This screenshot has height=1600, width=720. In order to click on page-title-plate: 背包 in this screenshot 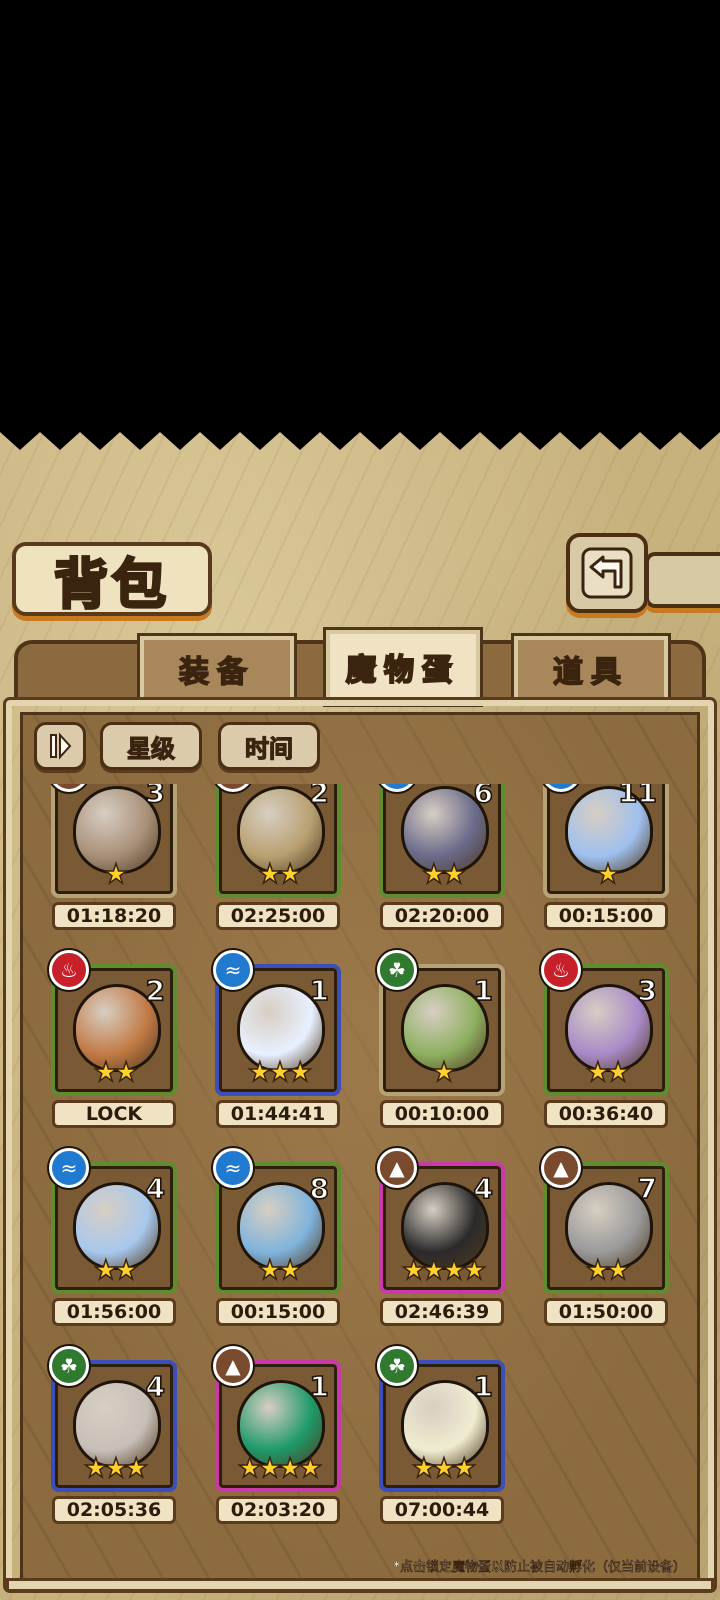, I will do `click(112, 579)`.